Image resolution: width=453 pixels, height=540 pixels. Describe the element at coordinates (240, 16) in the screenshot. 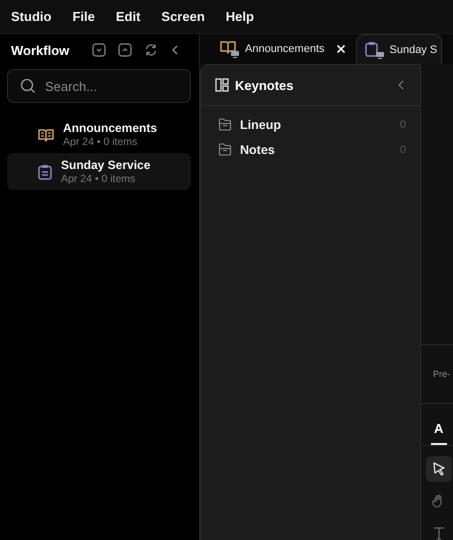

I see `menu-item: Help` at that location.